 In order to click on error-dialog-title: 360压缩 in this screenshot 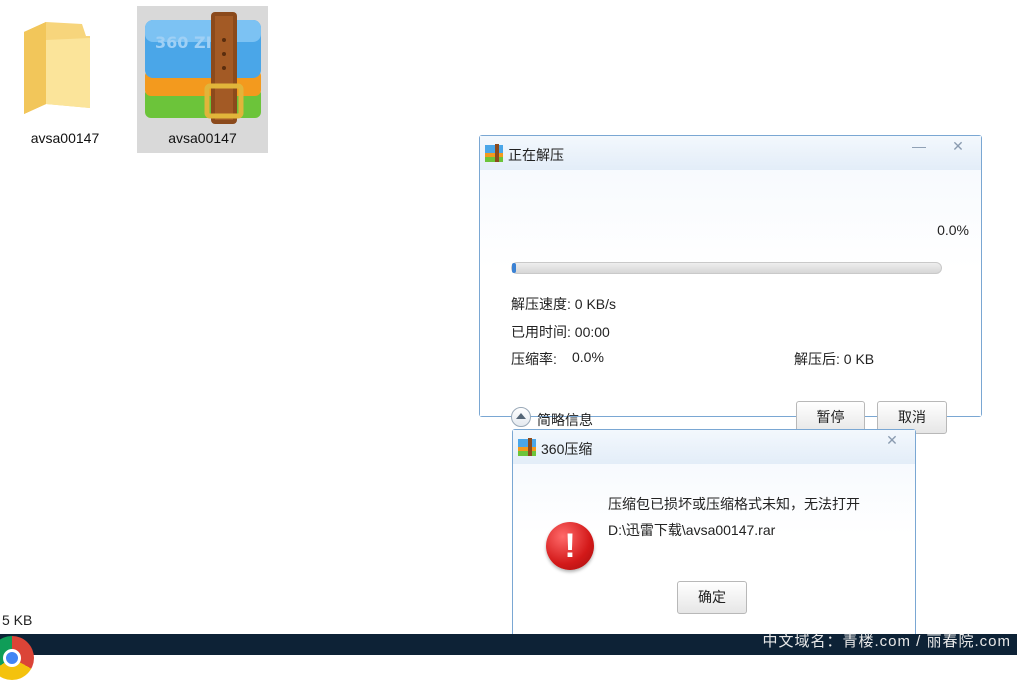, I will do `click(567, 449)`.